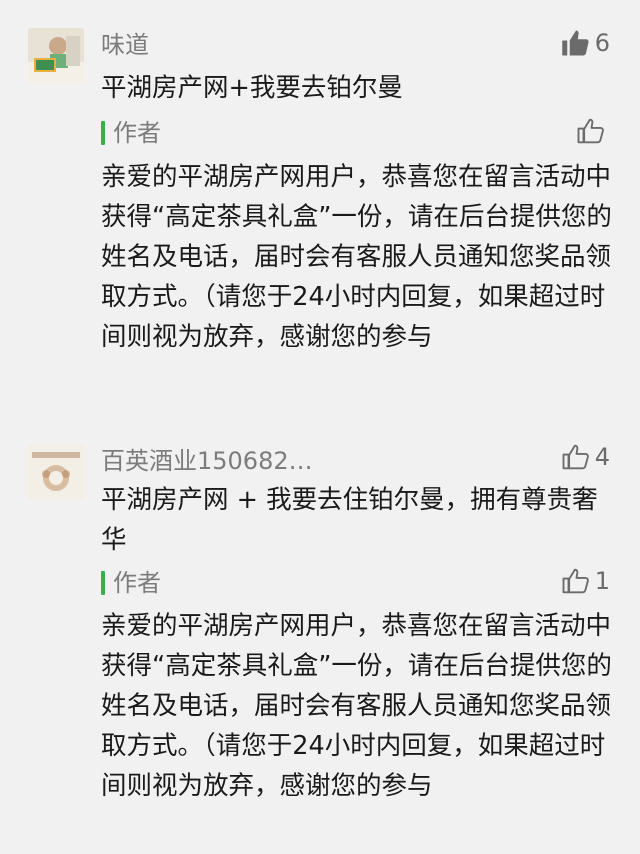 The image size is (640, 854). What do you see at coordinates (575, 43) in the screenshot?
I see `thumbs-up-filled-icon` at bounding box center [575, 43].